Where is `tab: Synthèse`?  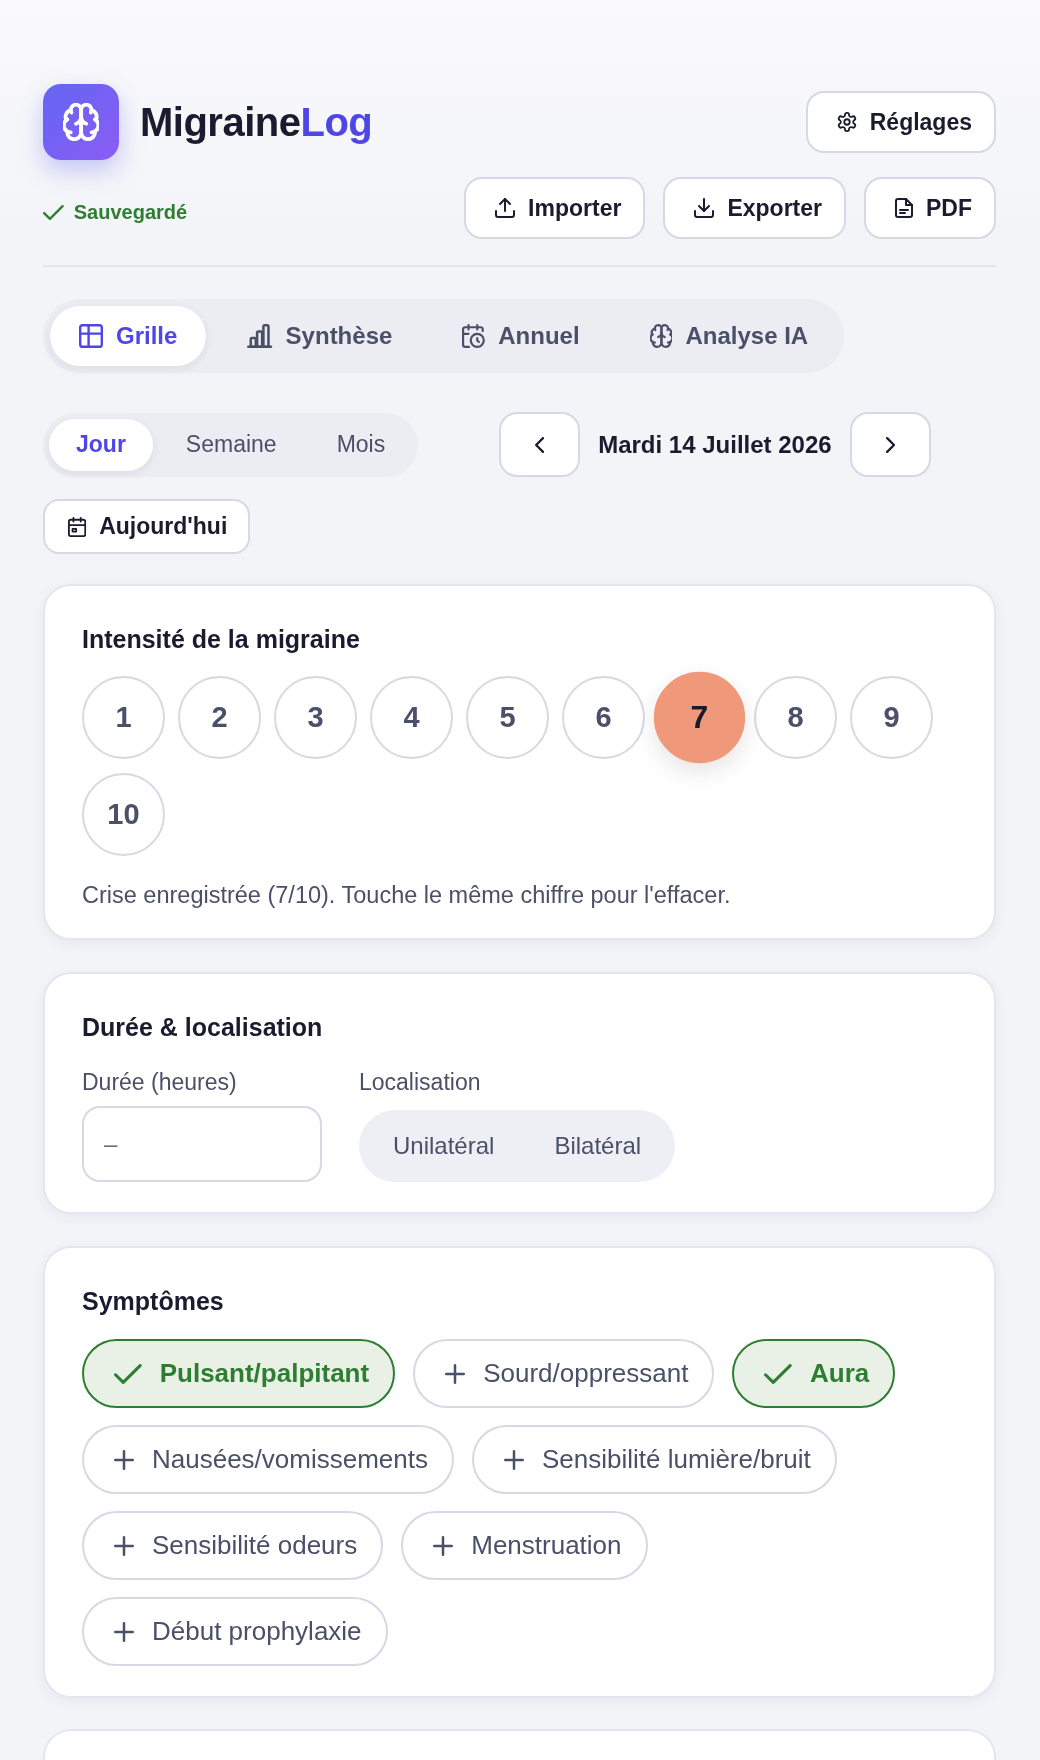
tab: Synthèse is located at coordinates (320, 336).